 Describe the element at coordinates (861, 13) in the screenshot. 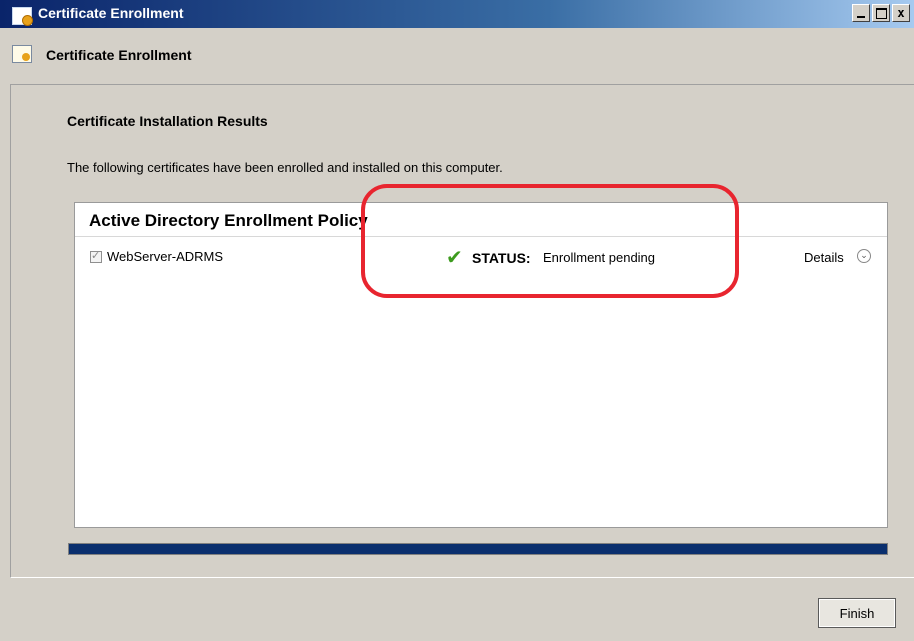

I see `minimize-button` at that location.